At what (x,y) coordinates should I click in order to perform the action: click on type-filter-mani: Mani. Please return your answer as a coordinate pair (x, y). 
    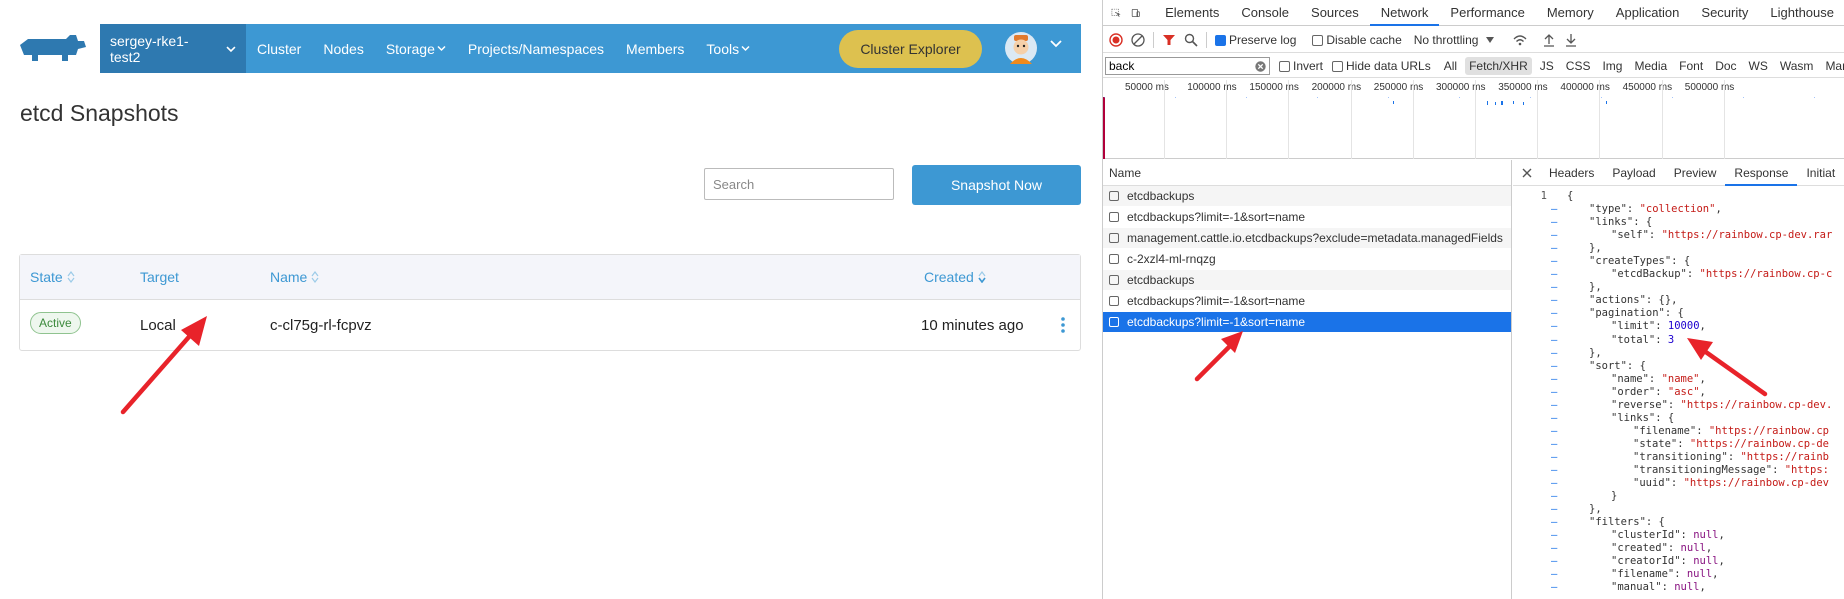
    Looking at the image, I should click on (1832, 66).